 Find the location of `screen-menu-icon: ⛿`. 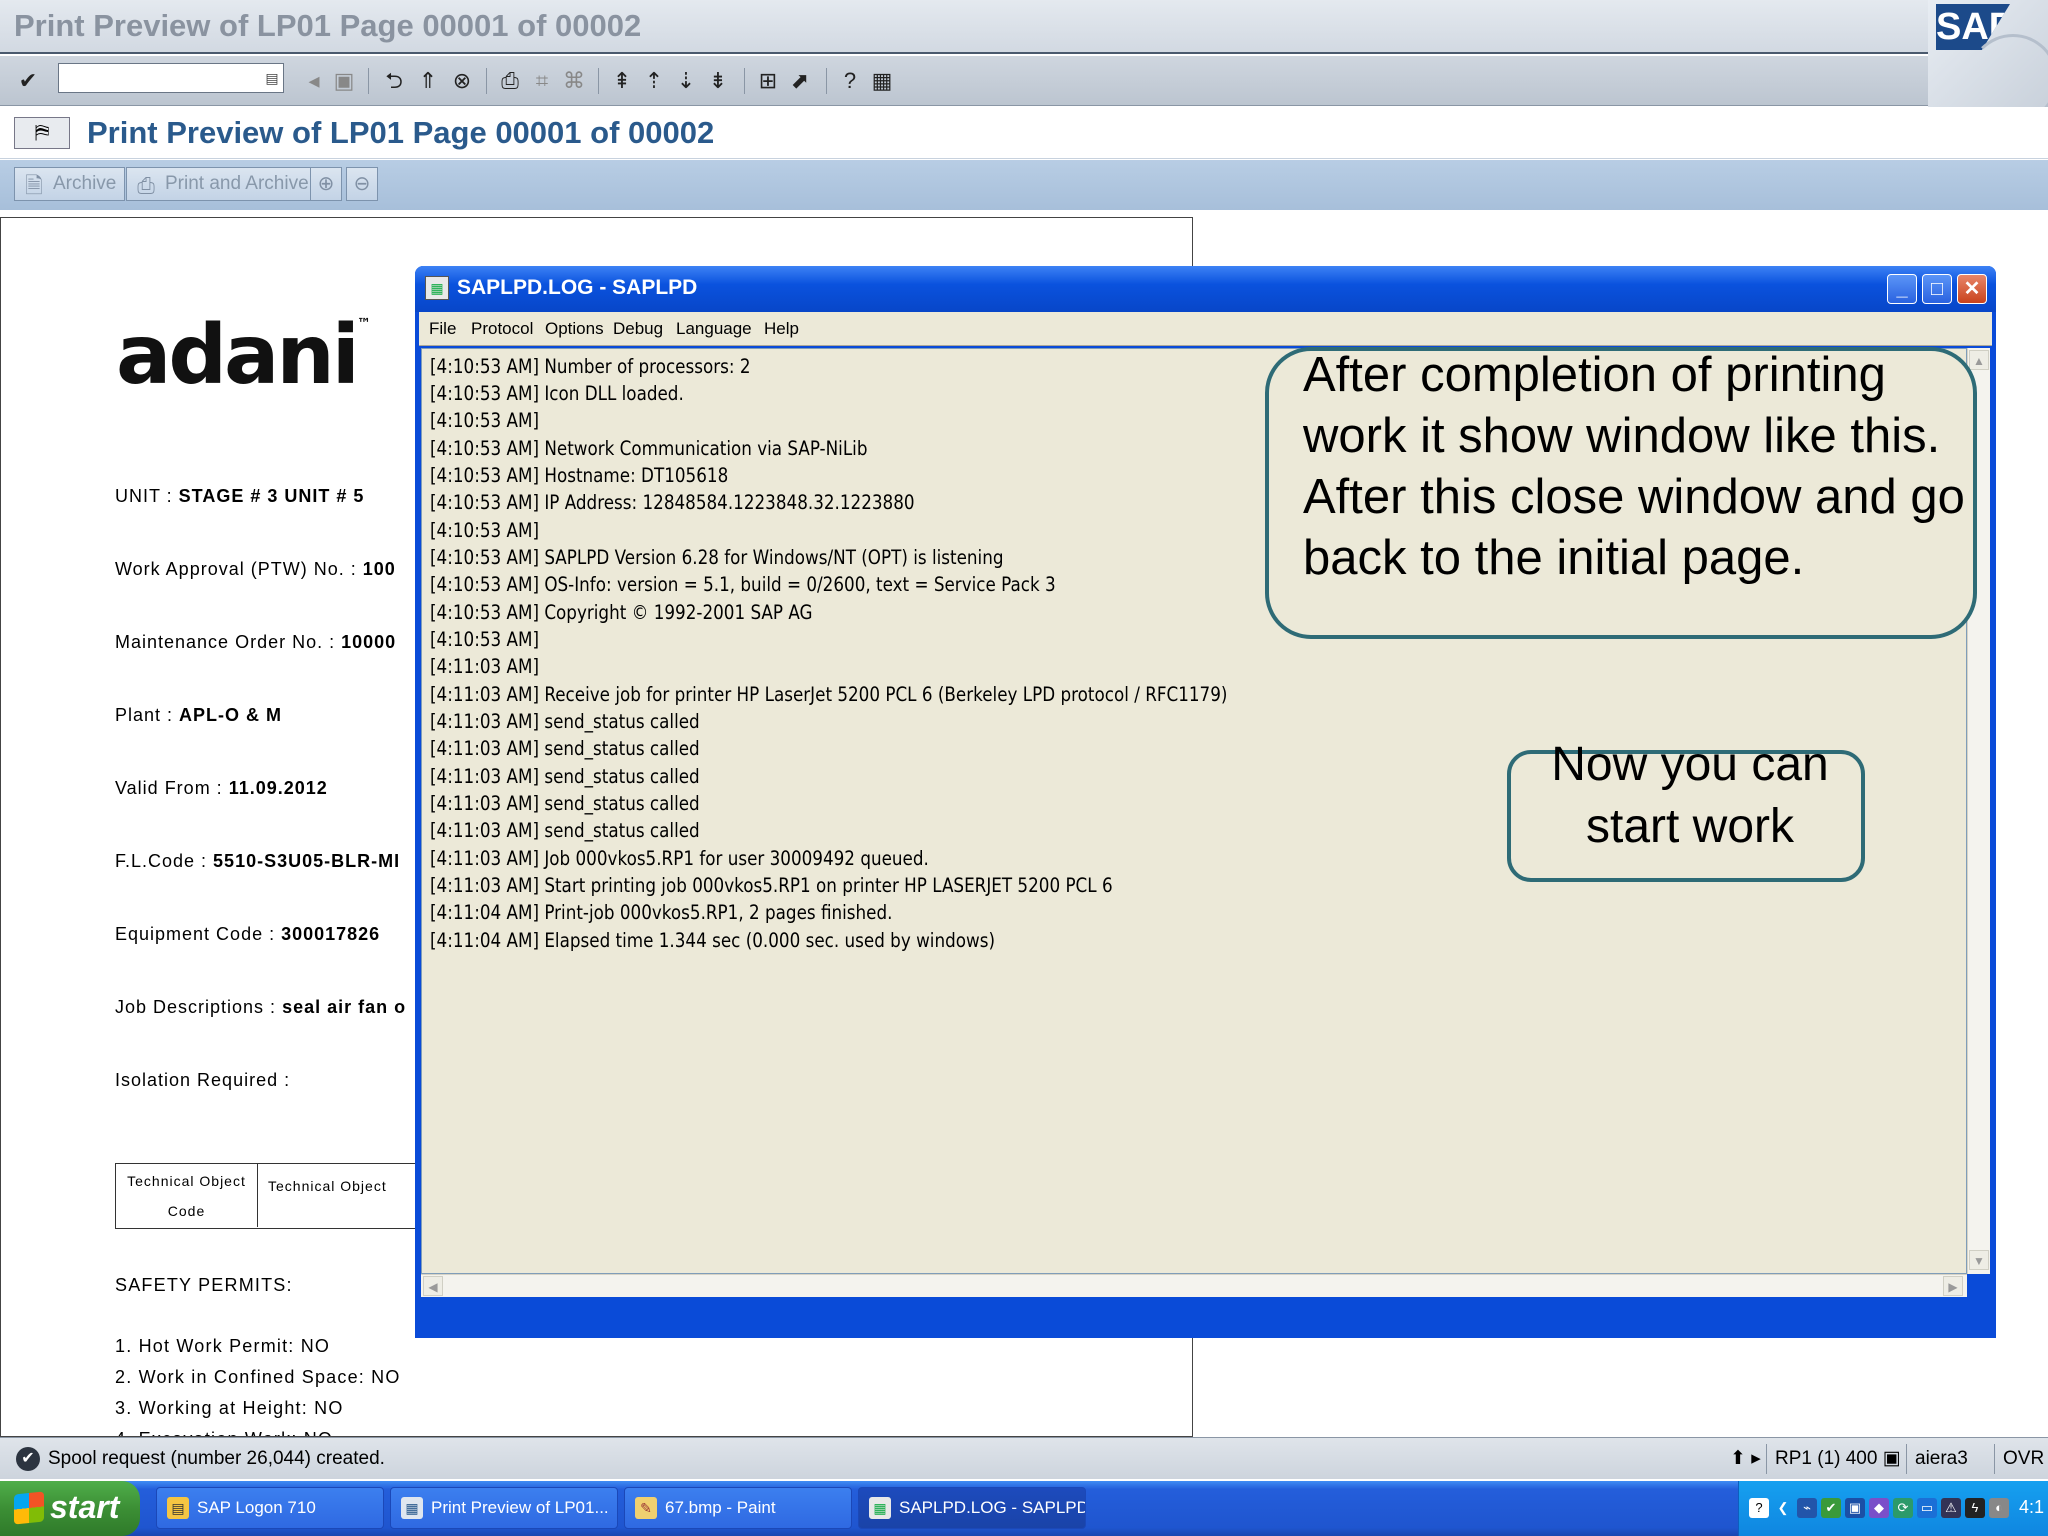

screen-menu-icon: ⛿ is located at coordinates (42, 133).